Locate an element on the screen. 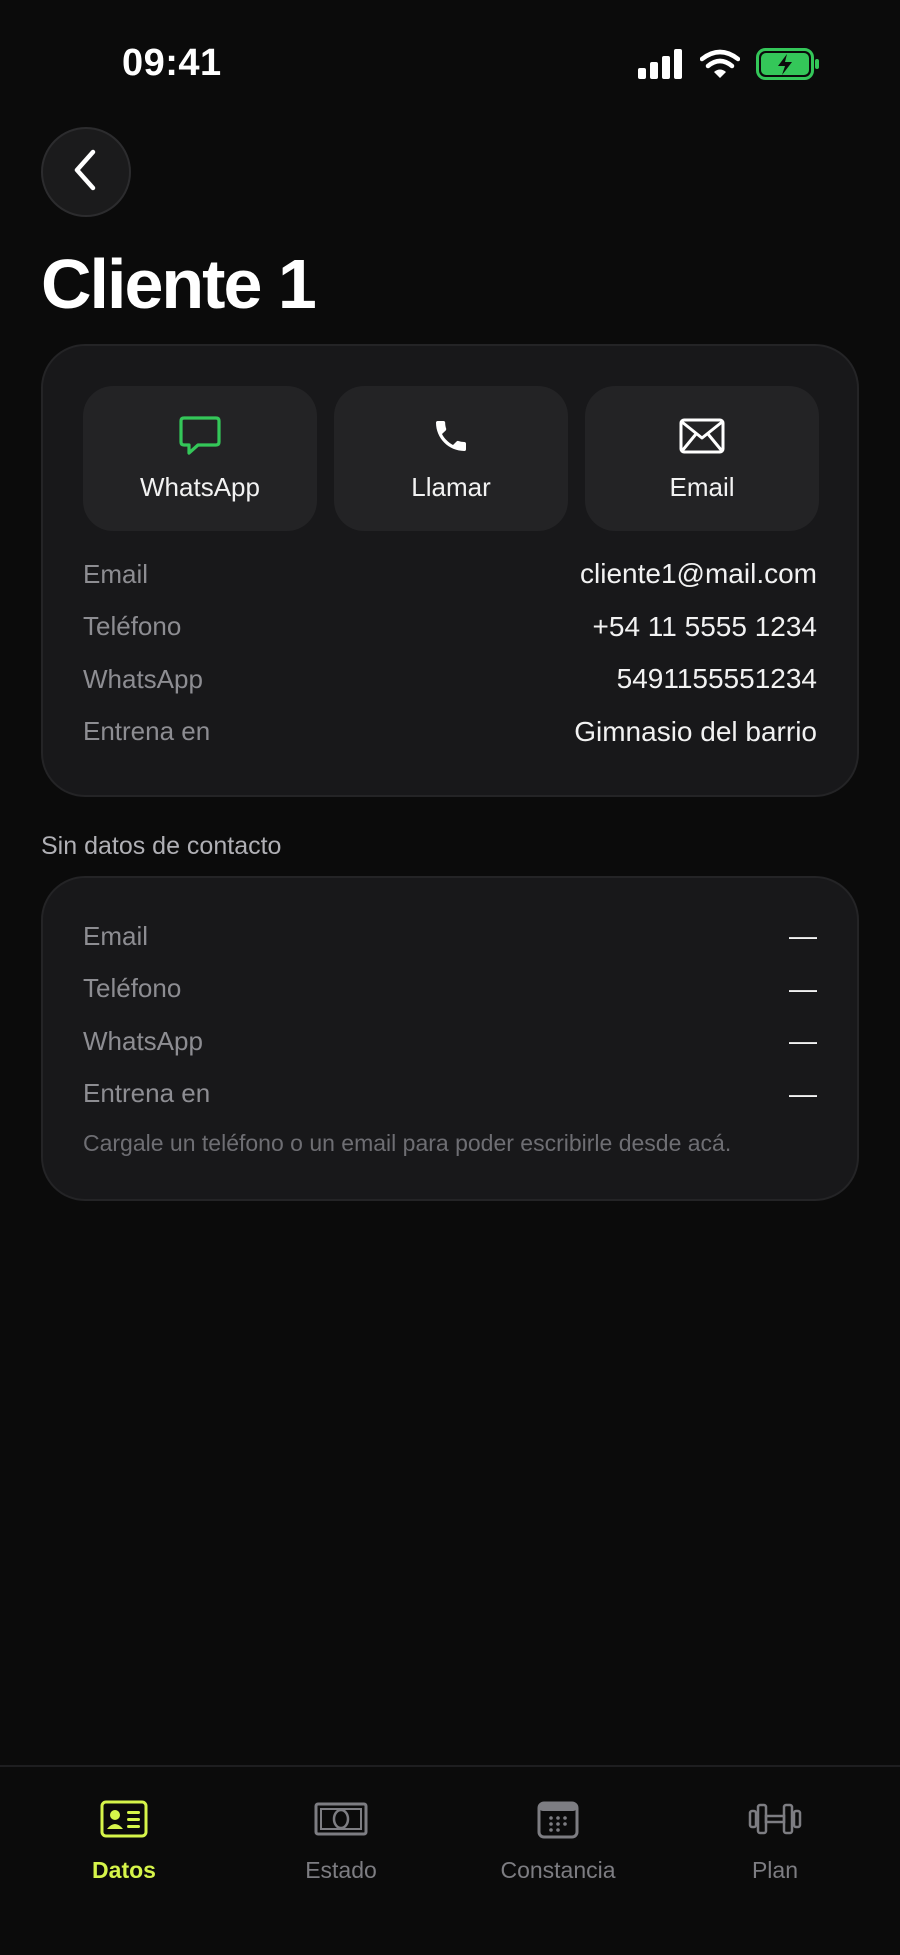 Image resolution: width=900 pixels, height=1955 pixels. call-label: Llamar is located at coordinates (451, 487).